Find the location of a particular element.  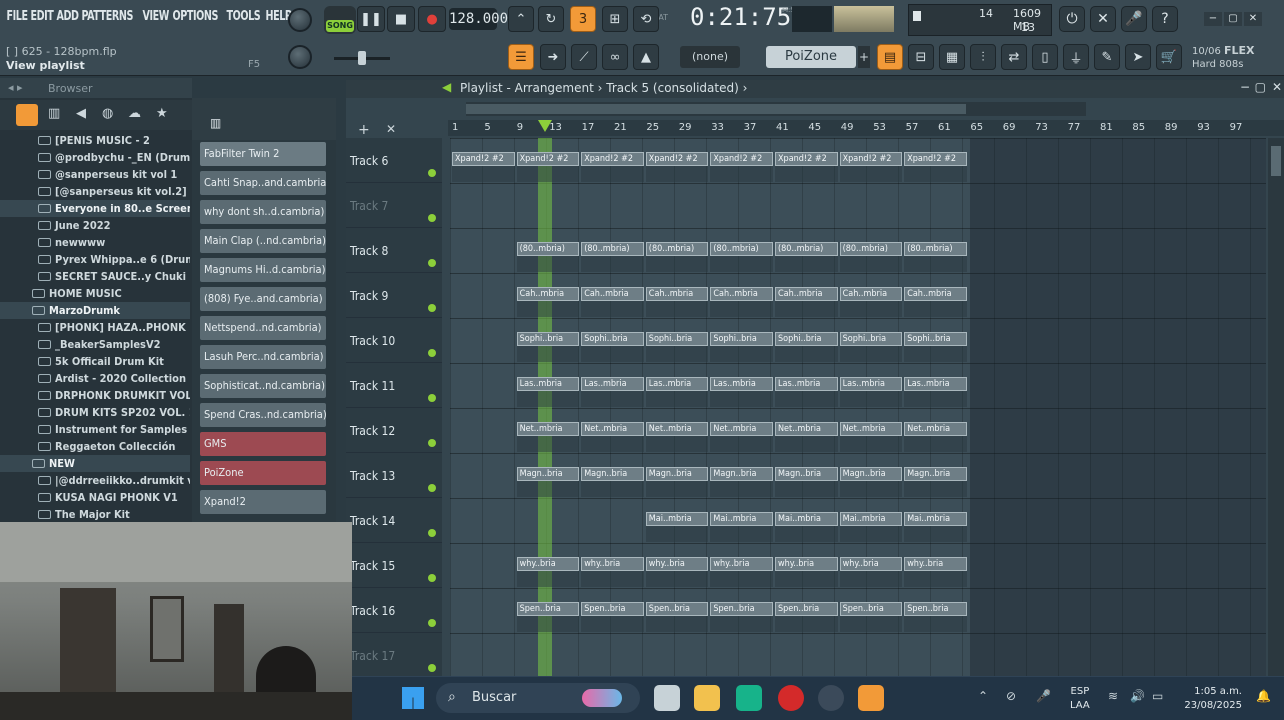

track-header: Track 11 is located at coordinates (394, 385).